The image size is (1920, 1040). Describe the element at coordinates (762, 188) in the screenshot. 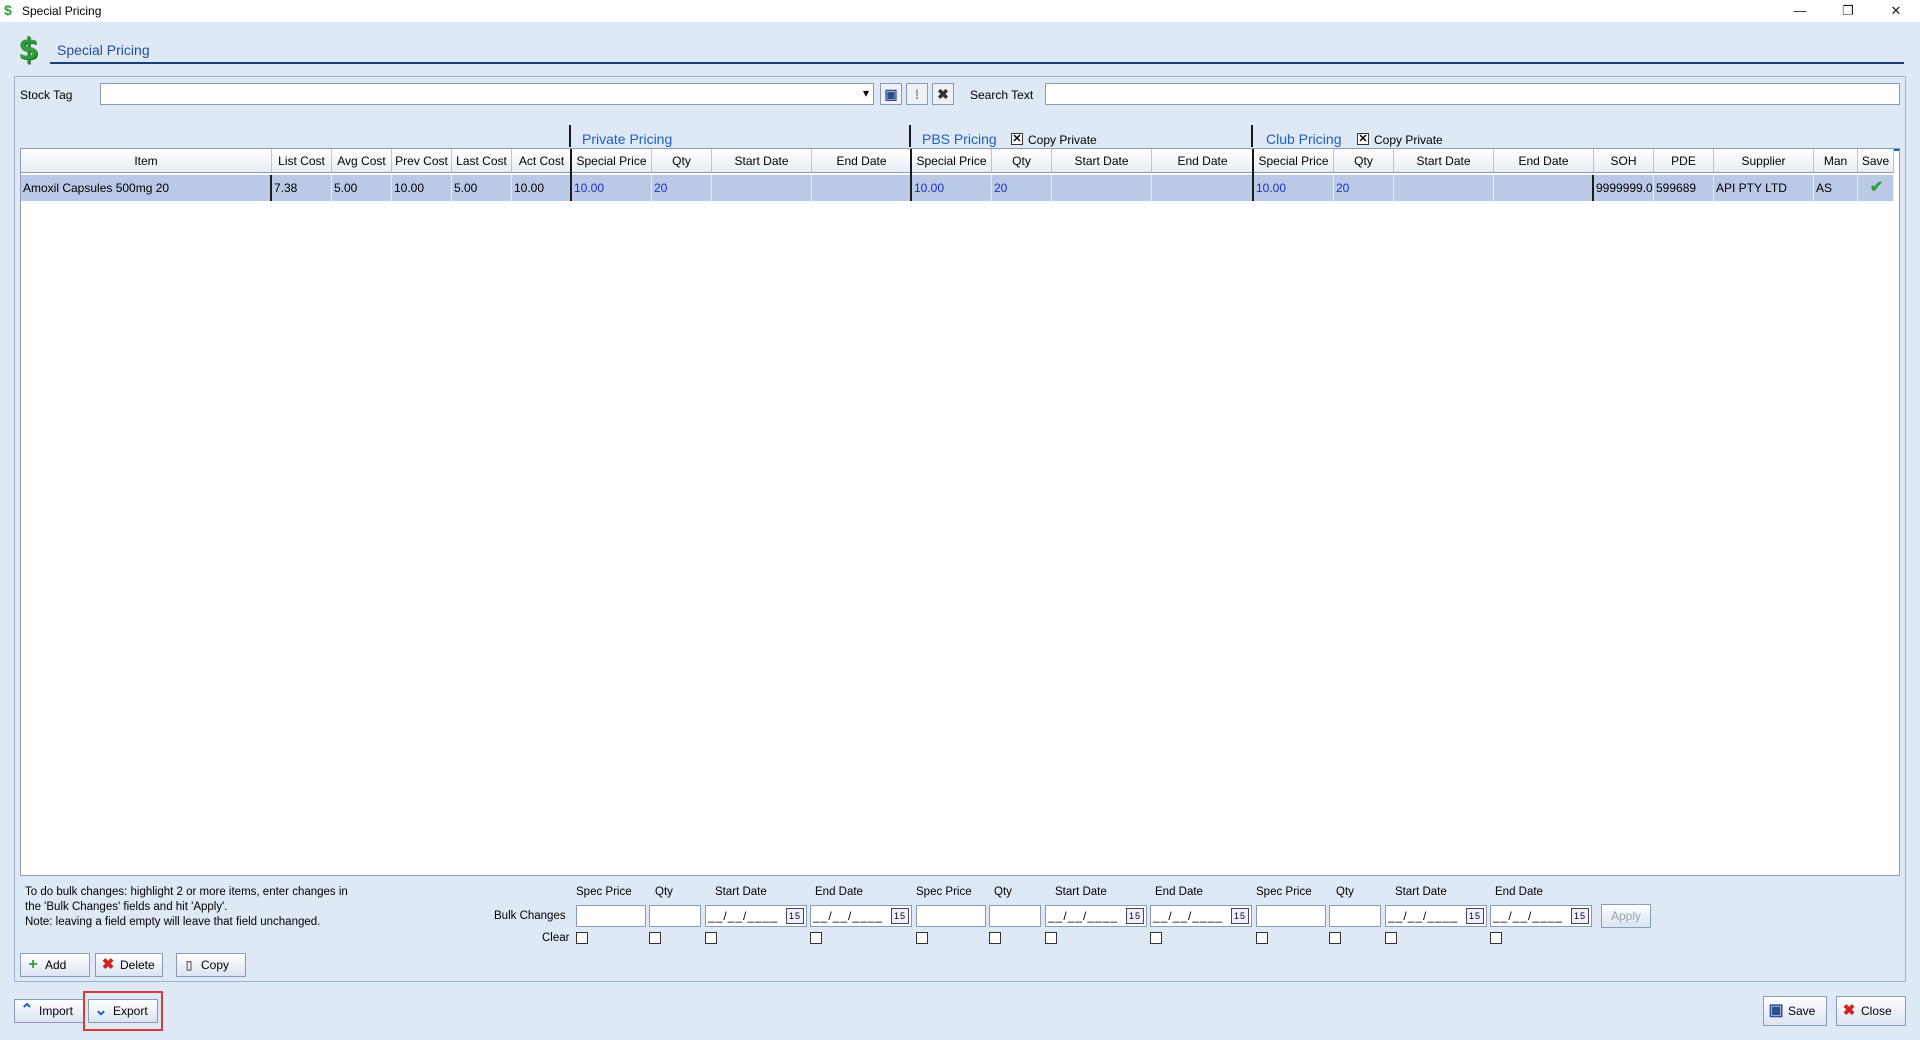

I see `cell-private-start-date` at that location.